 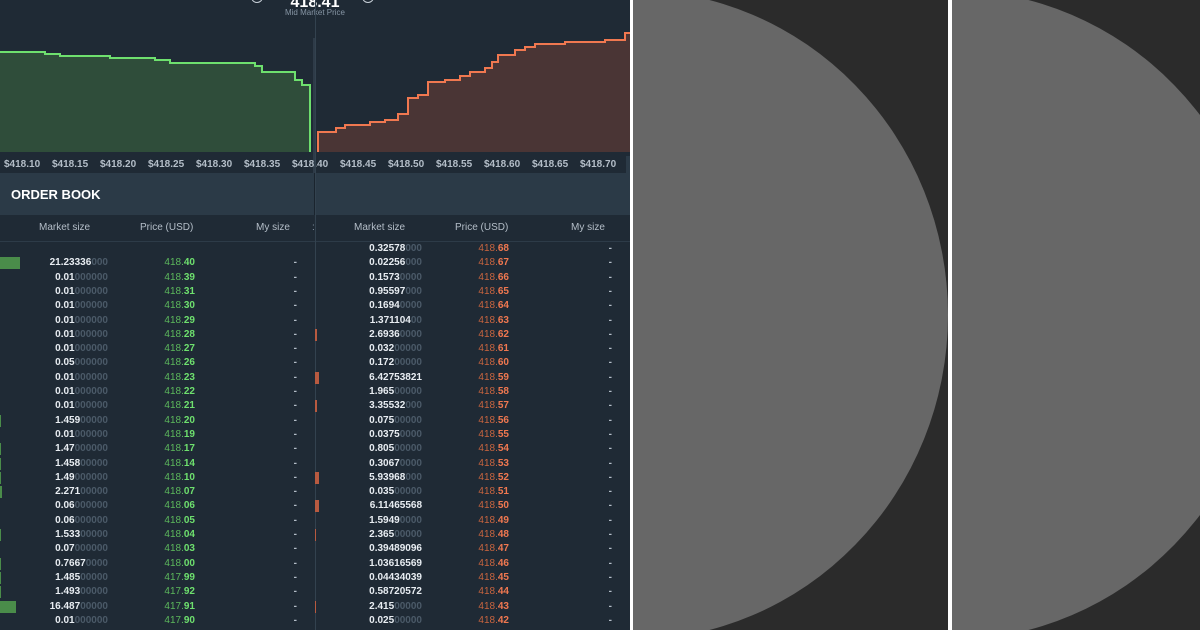 What do you see at coordinates (395, 392) in the screenshot?
I see `market-size-value: 1.96500000` at bounding box center [395, 392].